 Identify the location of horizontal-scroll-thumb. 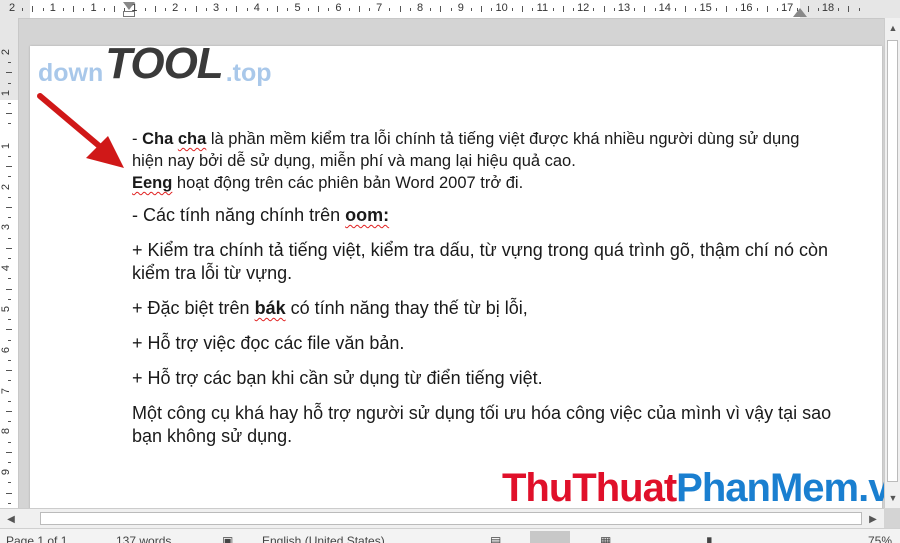
(451, 518).